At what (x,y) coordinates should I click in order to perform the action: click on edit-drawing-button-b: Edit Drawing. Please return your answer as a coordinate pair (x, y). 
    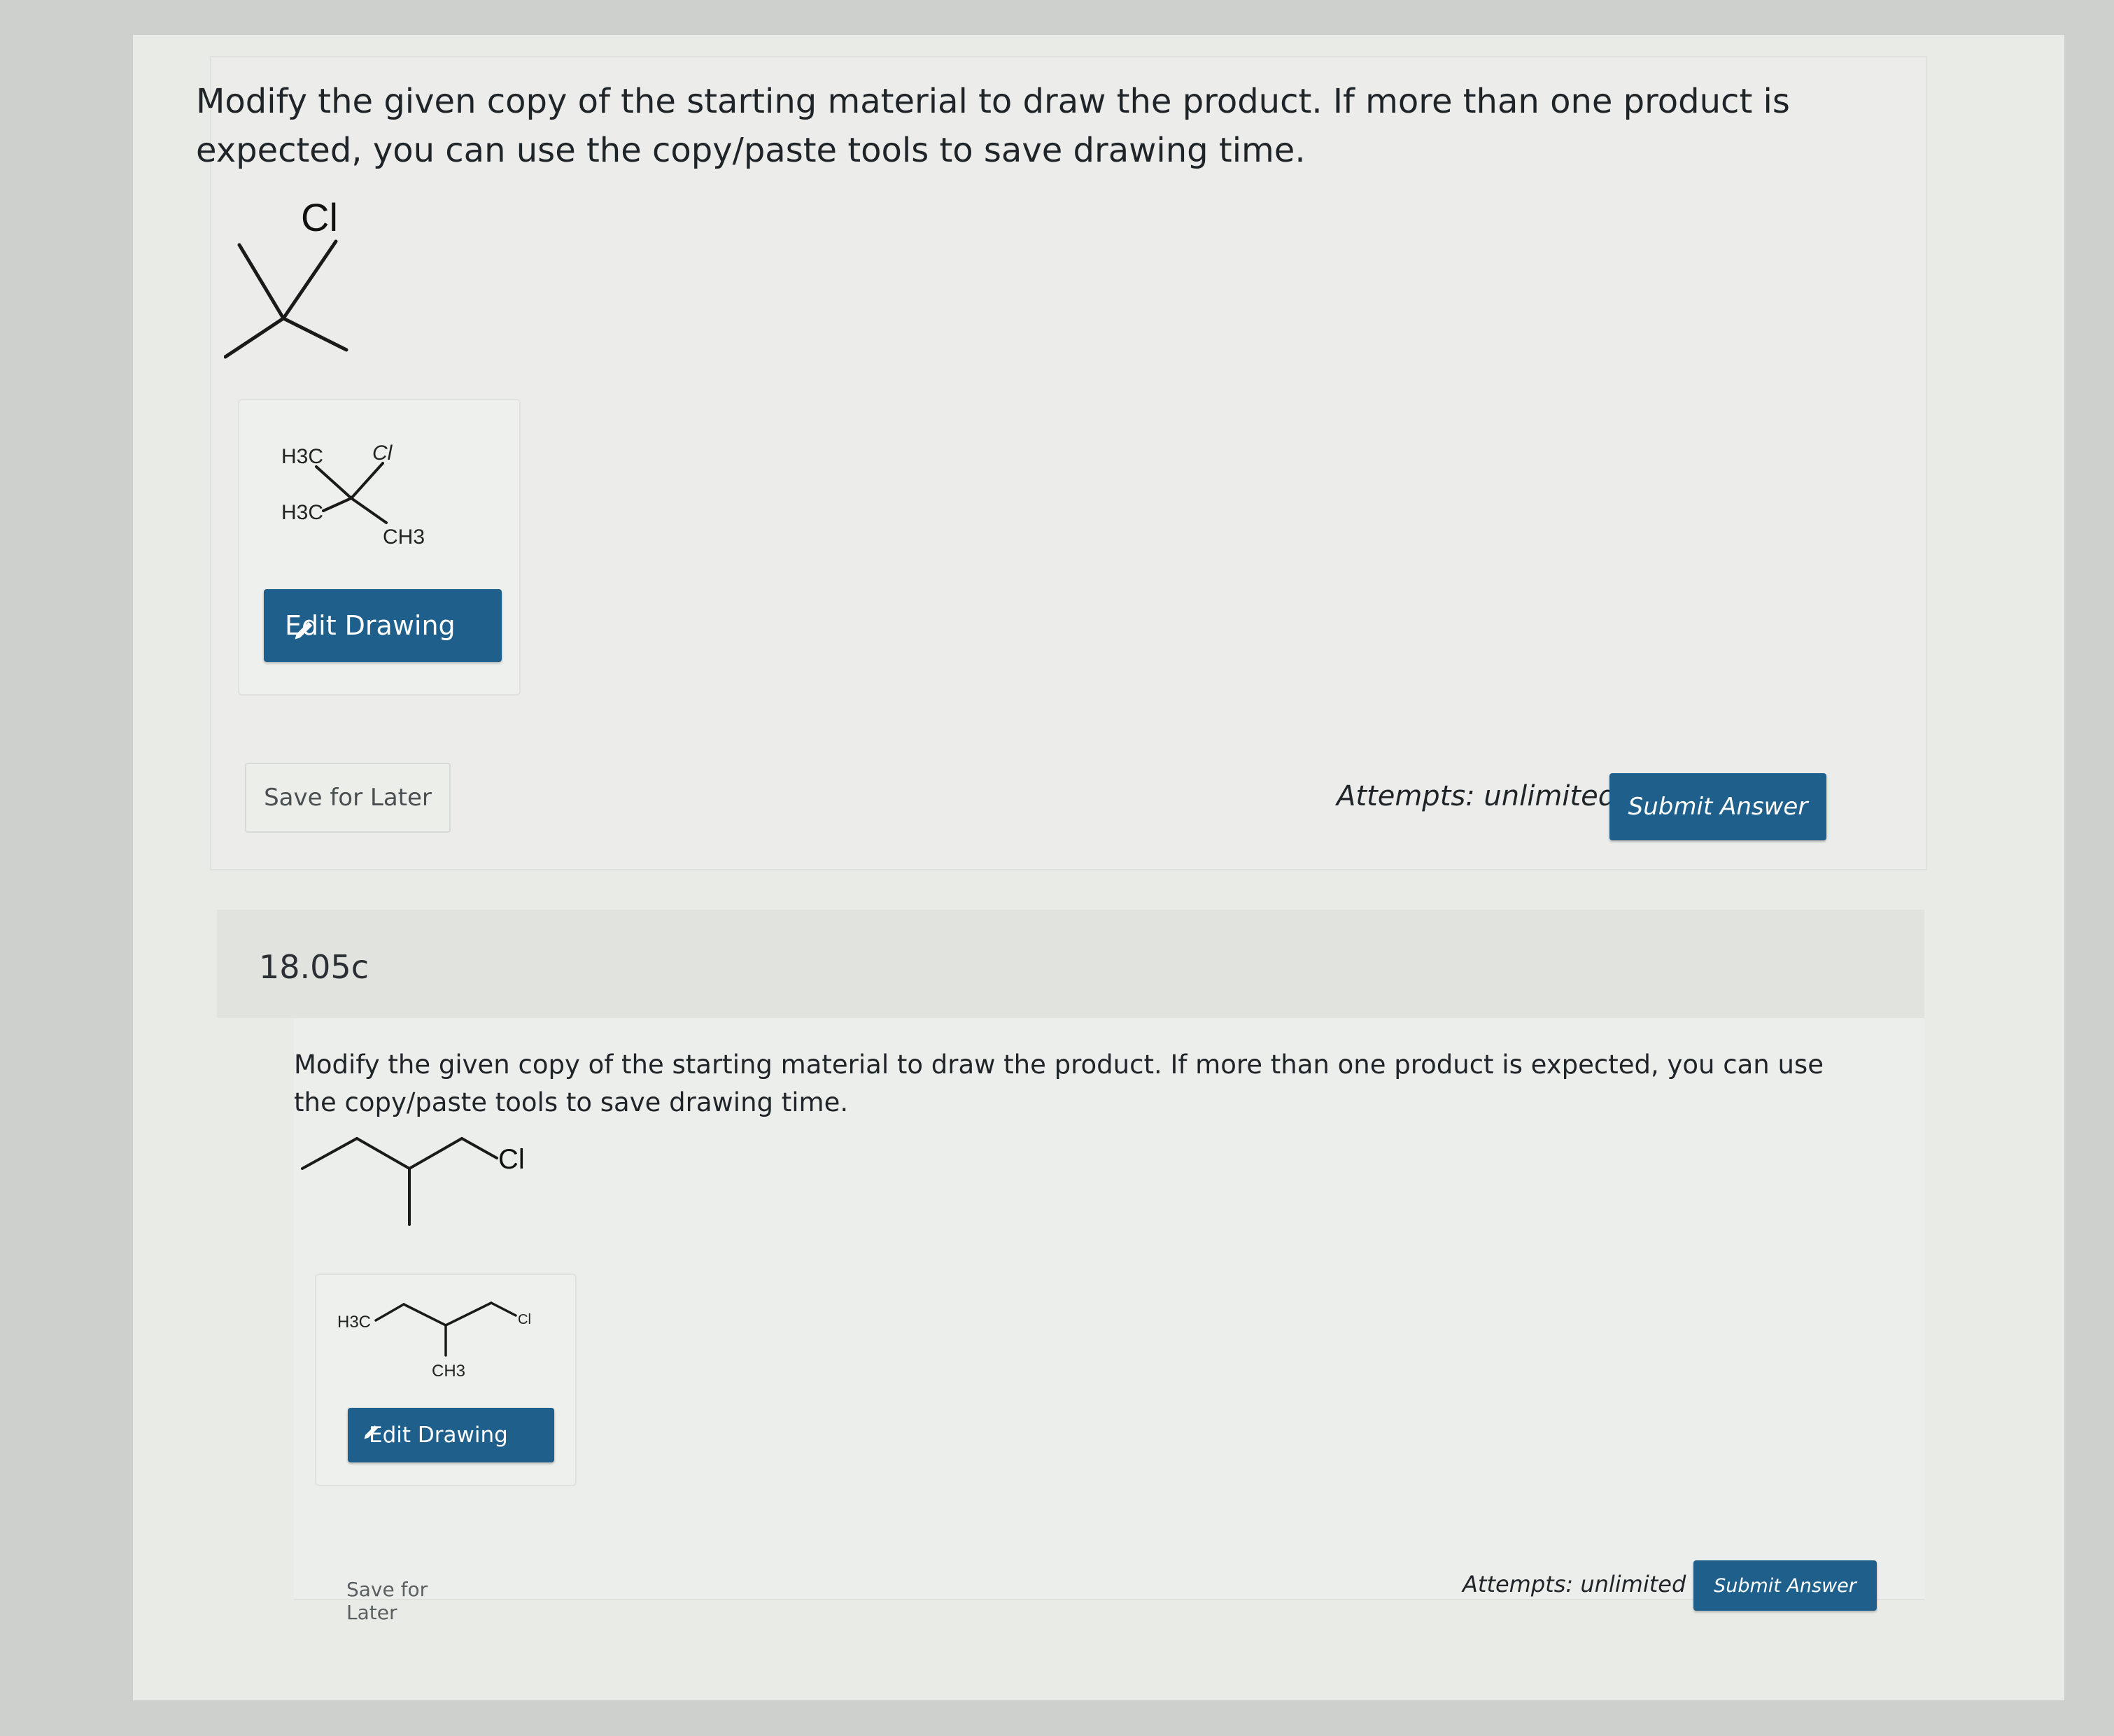
    Looking at the image, I should click on (451, 1435).